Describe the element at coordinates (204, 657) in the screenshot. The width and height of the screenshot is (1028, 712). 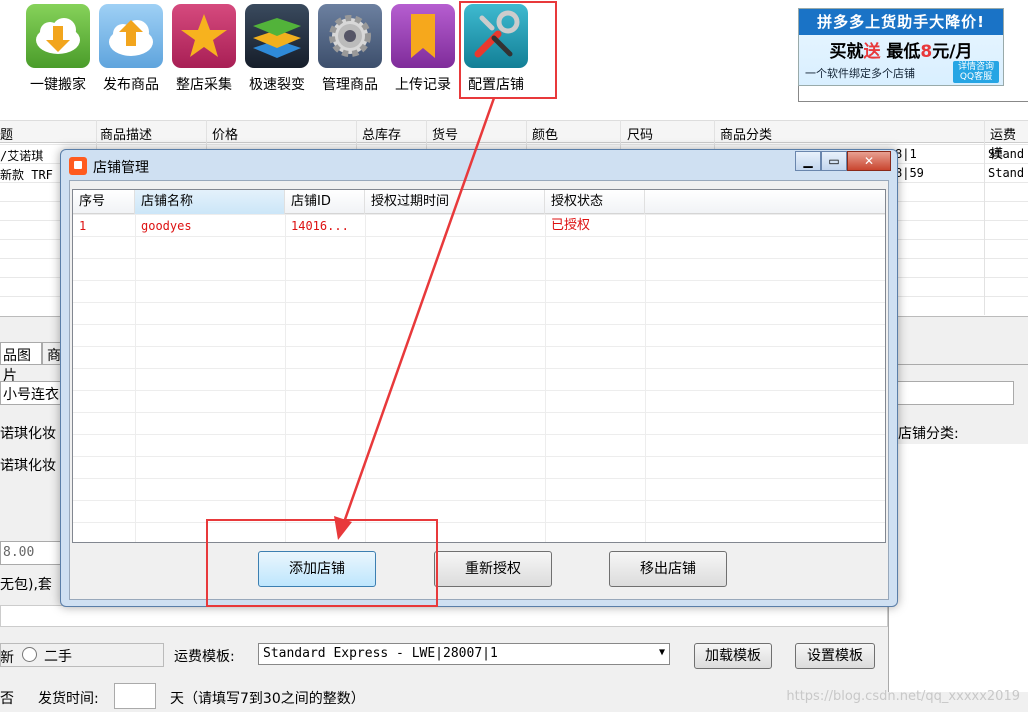
I see `freight-template-label: 运费模板:` at that location.